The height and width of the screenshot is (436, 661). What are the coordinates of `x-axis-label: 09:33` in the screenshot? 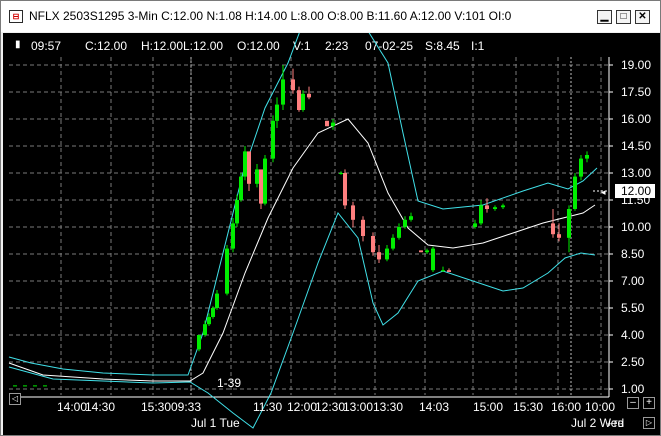 It's located at (186, 407).